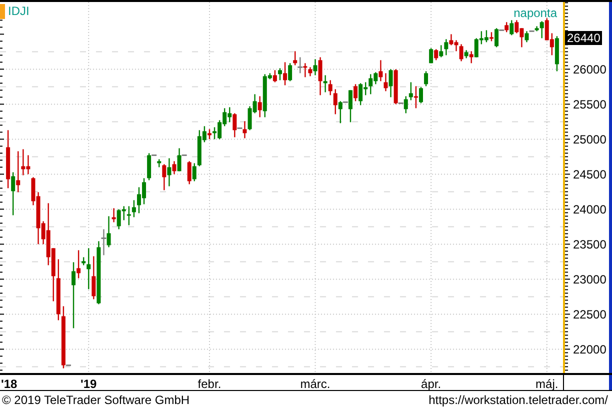 This screenshot has width=612, height=409. I want to click on axis-label: 23500, so click(589, 245).